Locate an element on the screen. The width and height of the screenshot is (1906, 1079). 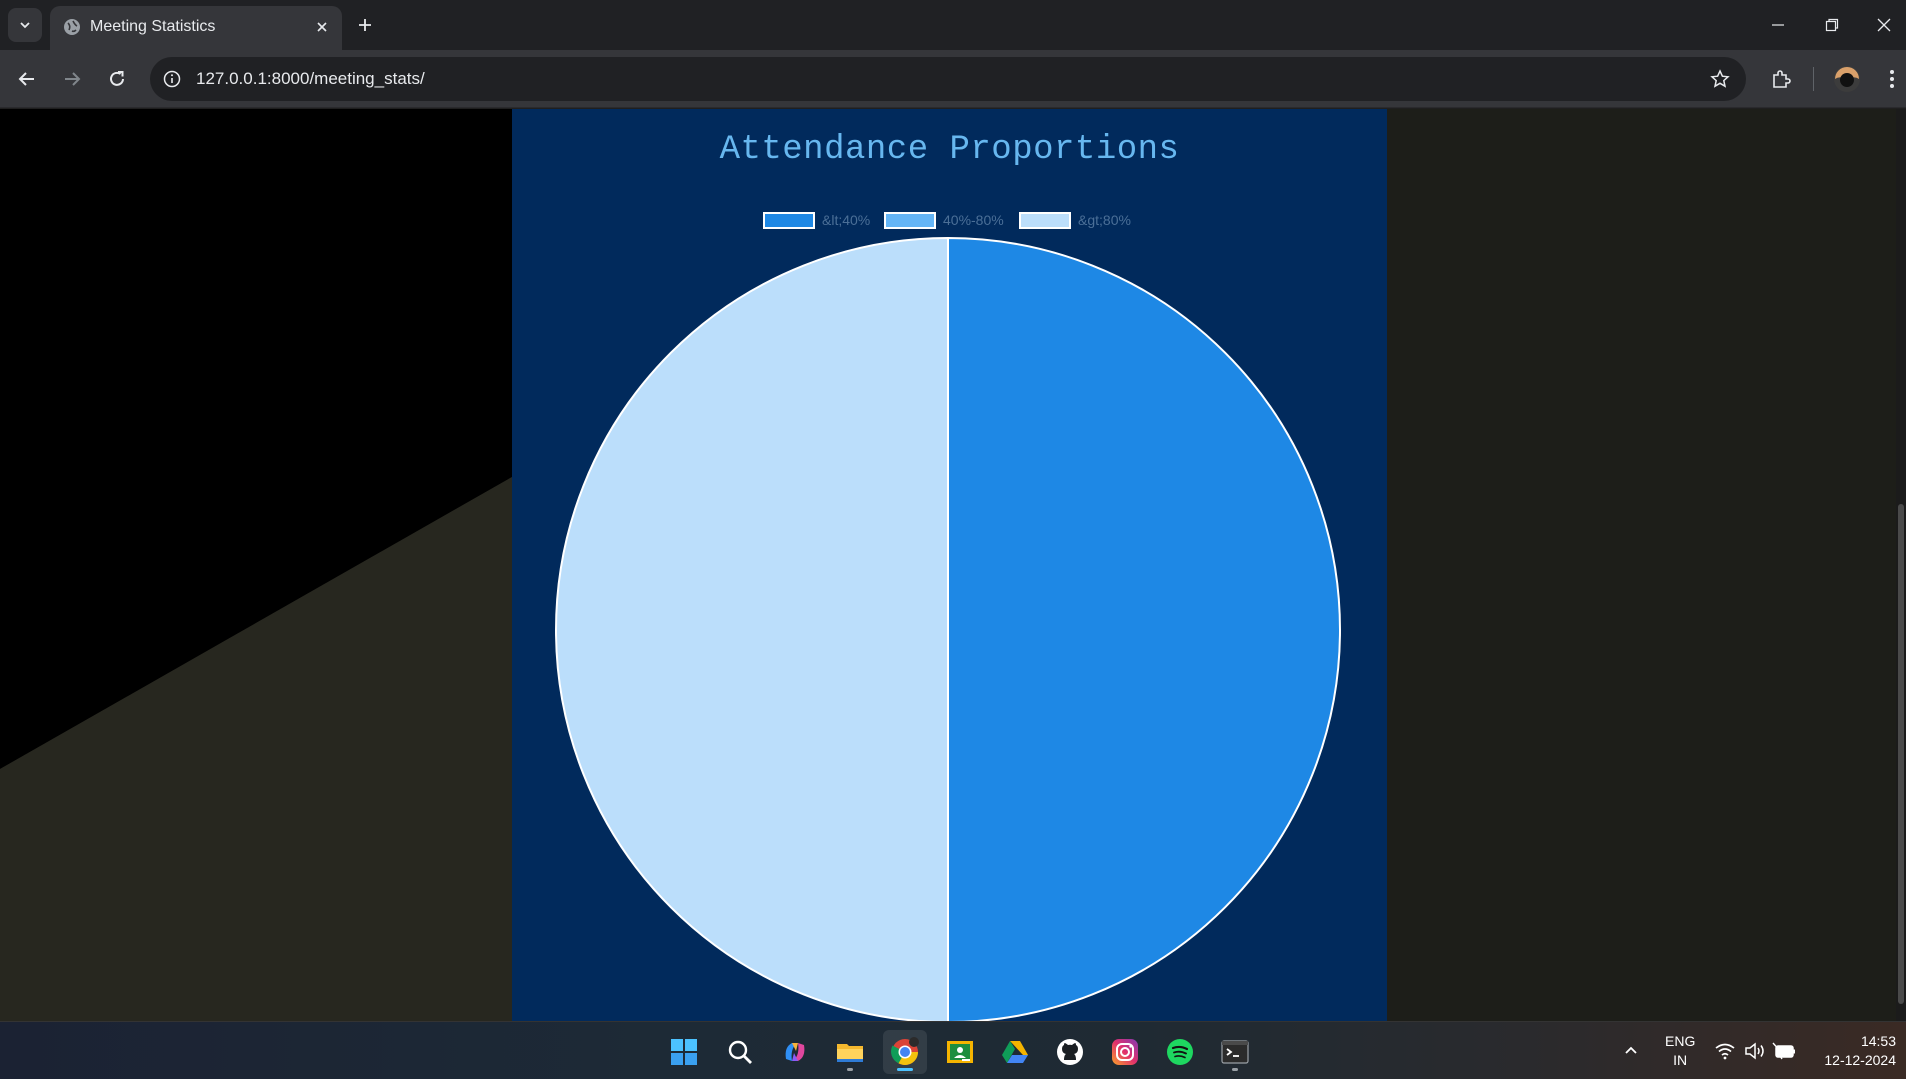
new-tab-button is located at coordinates (365, 25).